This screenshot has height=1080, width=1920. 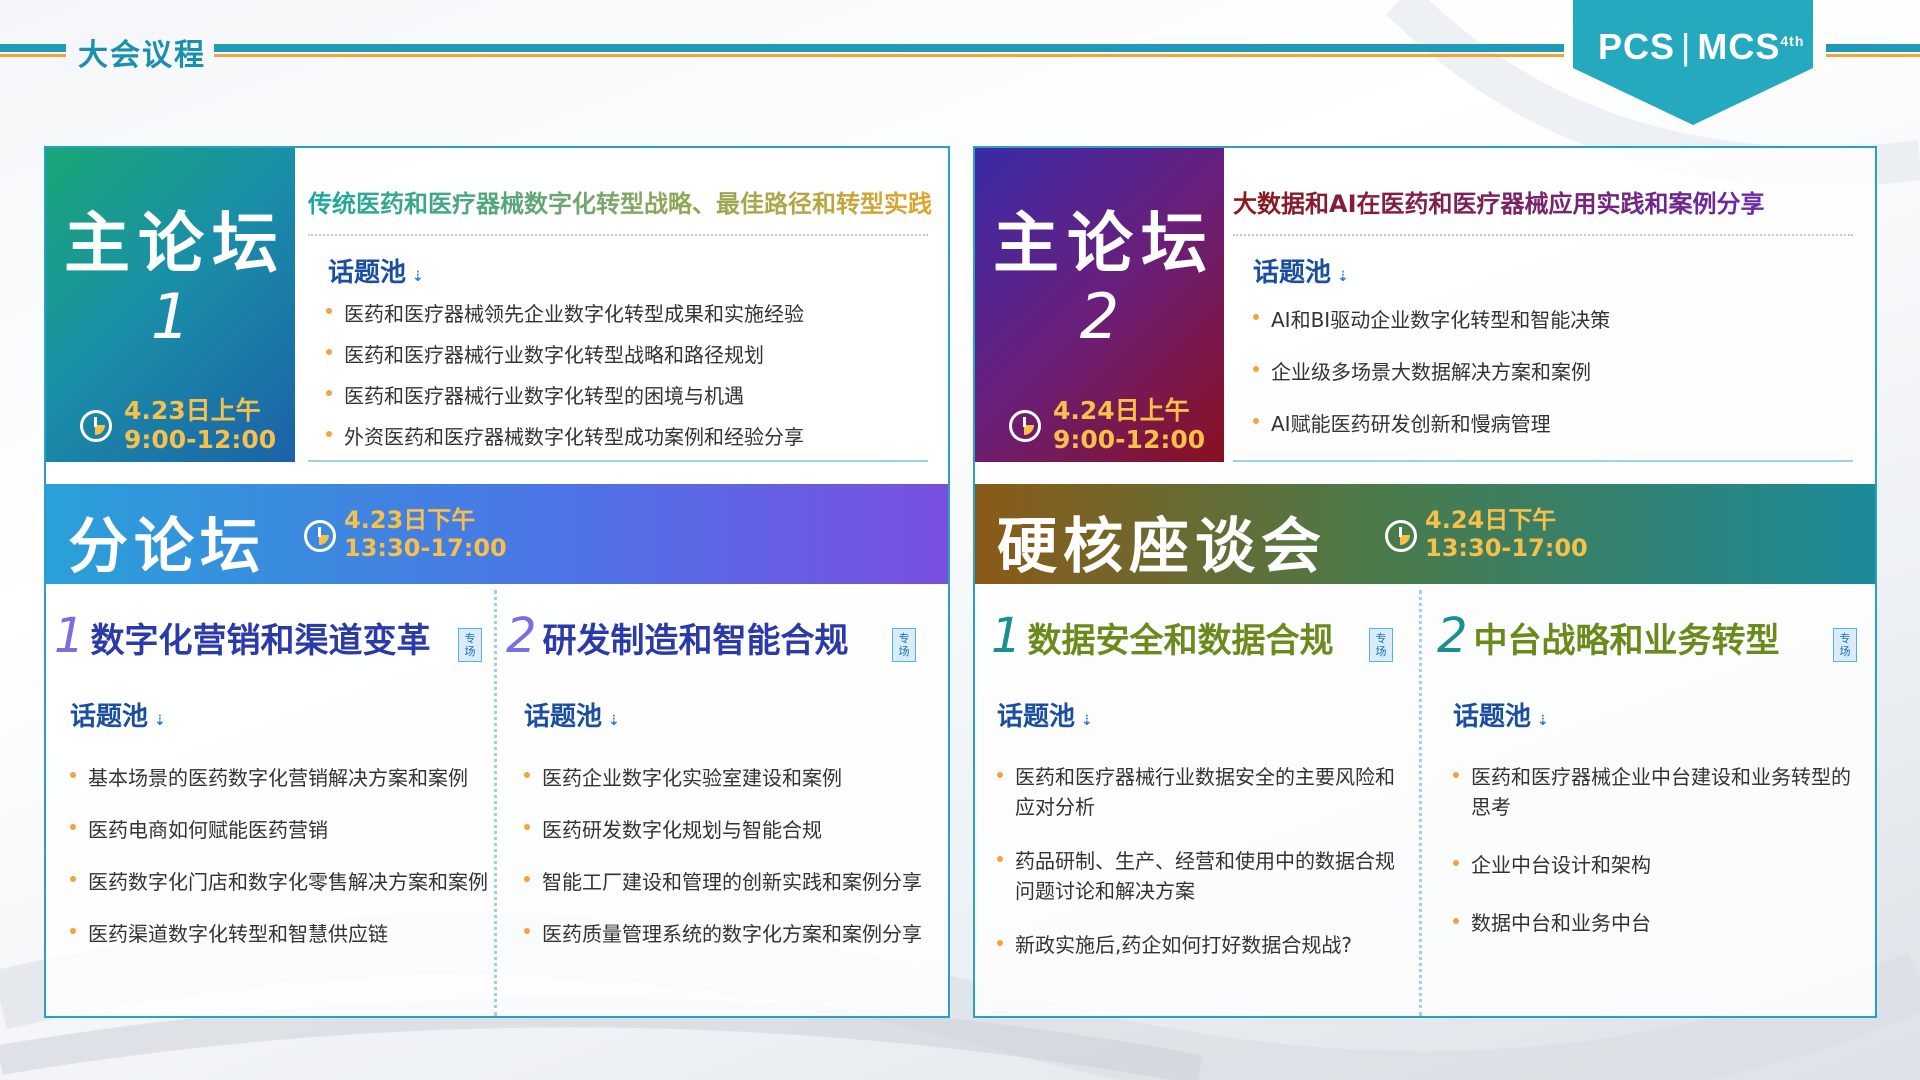 What do you see at coordinates (260, 641) in the screenshot?
I see `session-name: 数字化营销和渠道变革` at bounding box center [260, 641].